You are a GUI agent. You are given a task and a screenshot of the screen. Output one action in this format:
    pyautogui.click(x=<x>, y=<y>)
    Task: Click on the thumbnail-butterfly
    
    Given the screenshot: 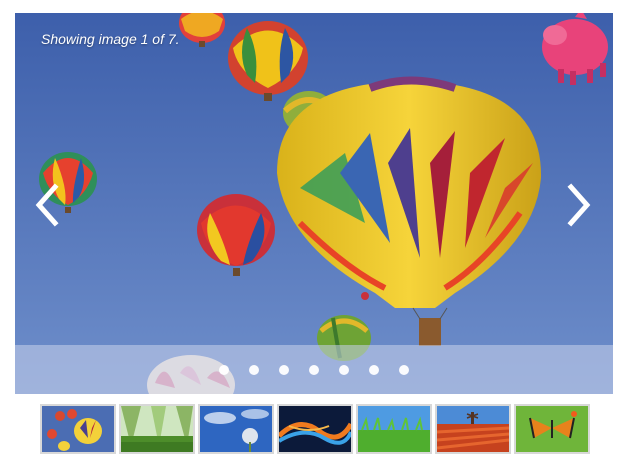 What is the action you would take?
    pyautogui.click(x=552, y=429)
    